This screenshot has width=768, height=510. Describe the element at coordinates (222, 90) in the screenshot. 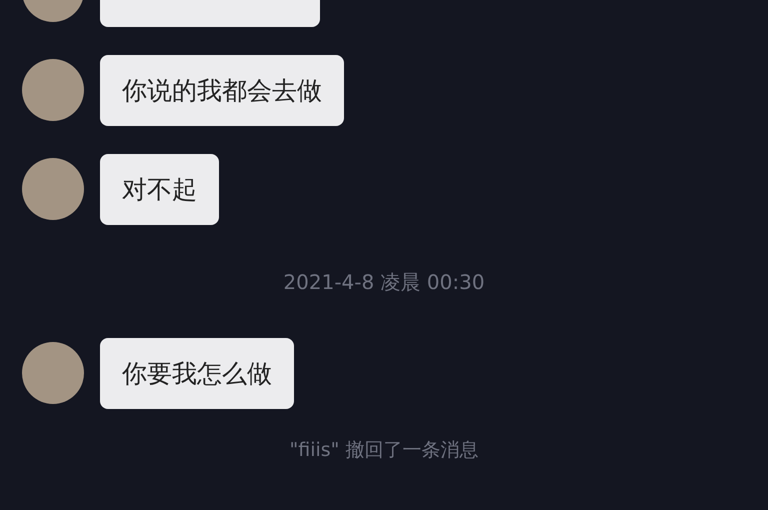

I see `message-bubble: 你说的我都会去做` at that location.